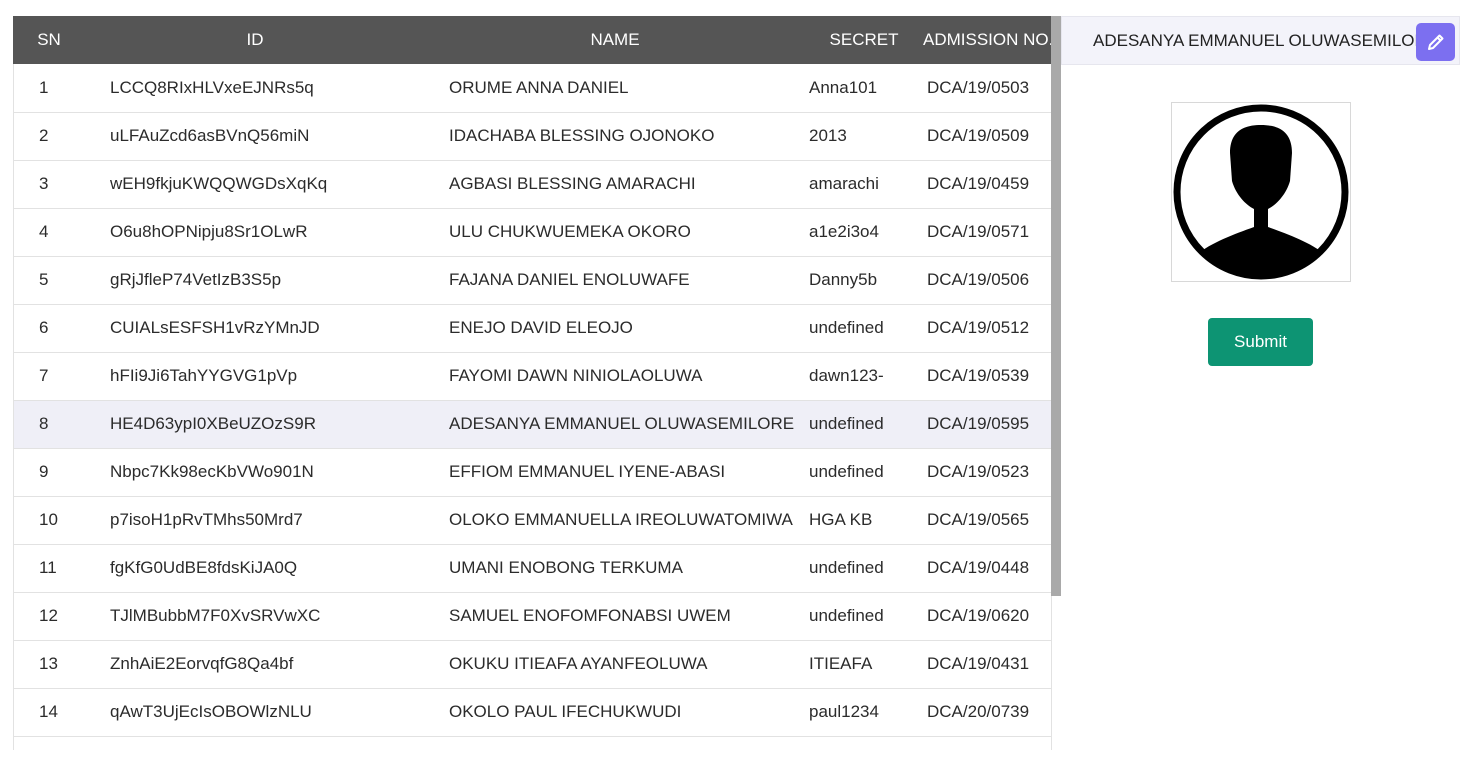 The image size is (1473, 768). What do you see at coordinates (988, 40) in the screenshot?
I see `column-header-admission-no: ADMISSION NO.` at bounding box center [988, 40].